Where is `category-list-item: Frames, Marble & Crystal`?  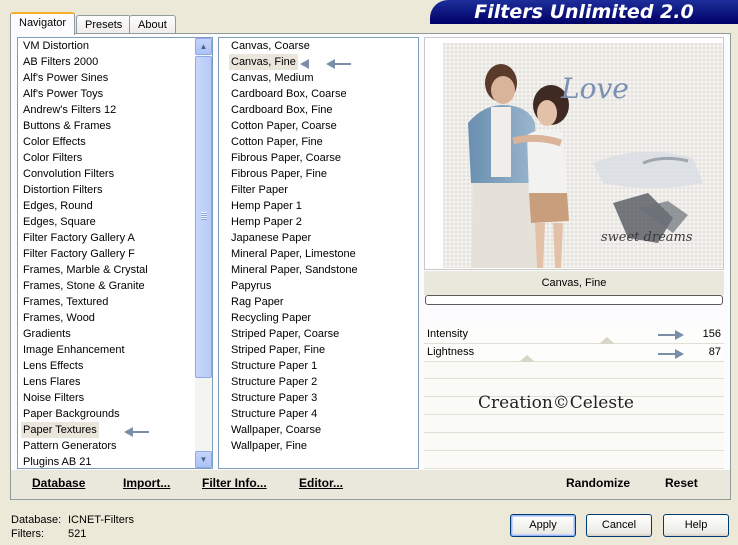 category-list-item: Frames, Marble & Crystal is located at coordinates (85, 270).